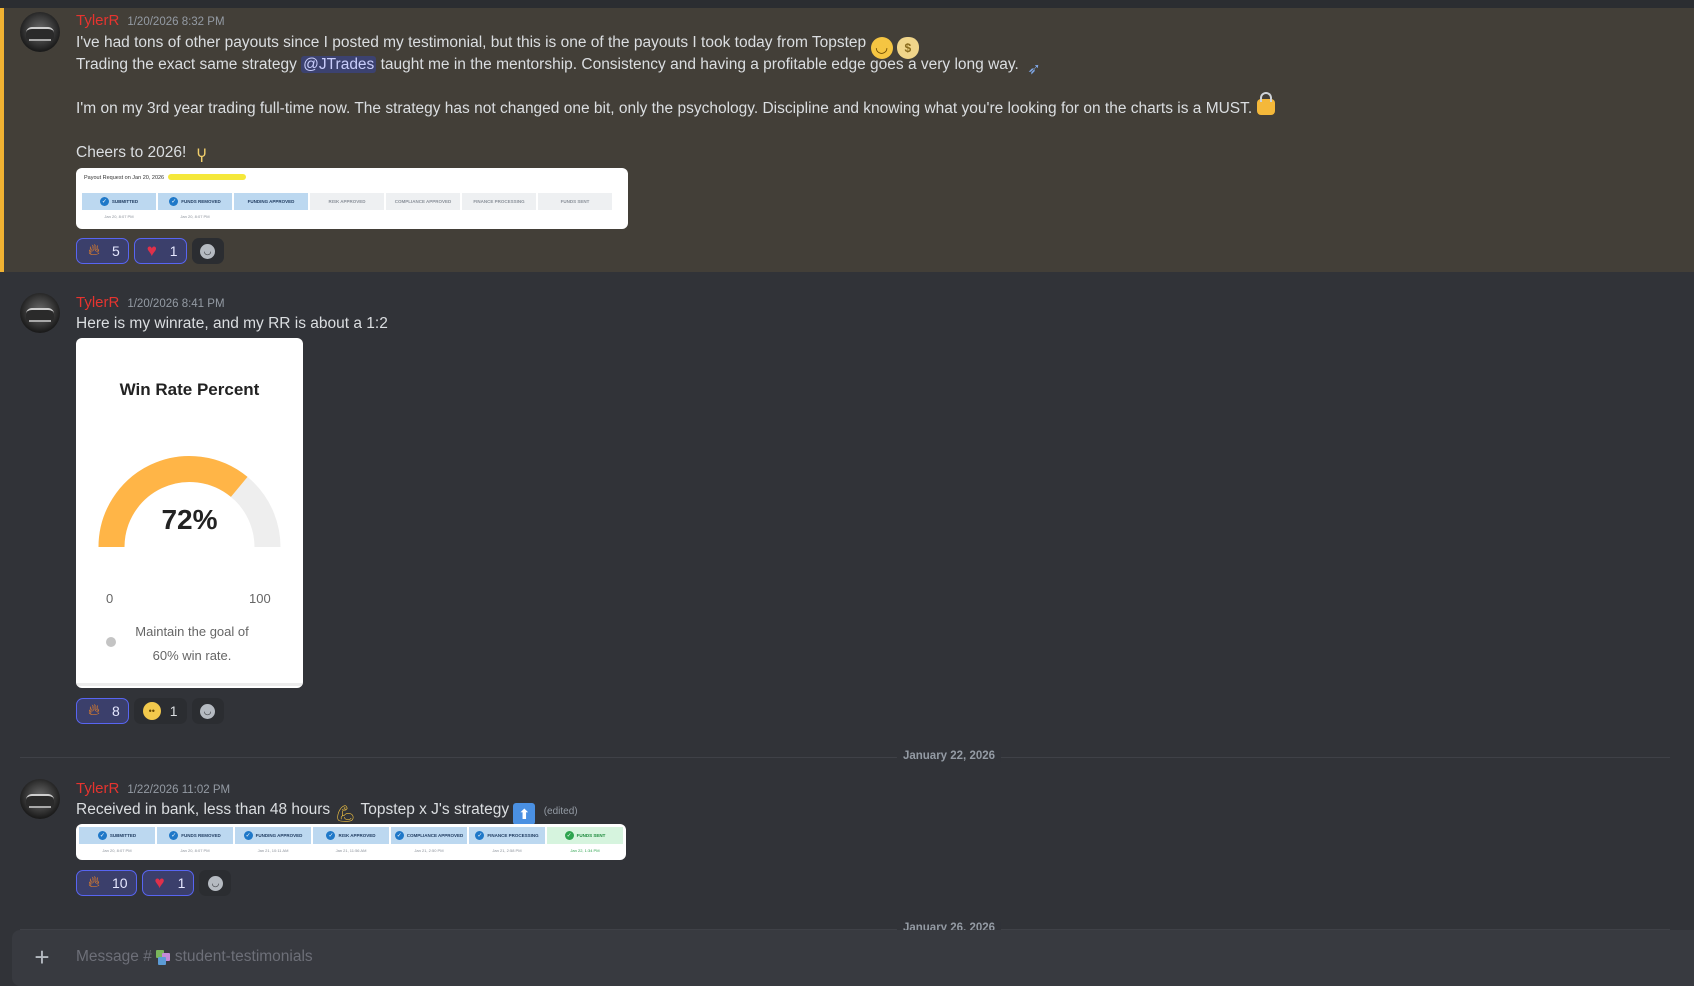  I want to click on plus-icon: +, so click(42, 957).